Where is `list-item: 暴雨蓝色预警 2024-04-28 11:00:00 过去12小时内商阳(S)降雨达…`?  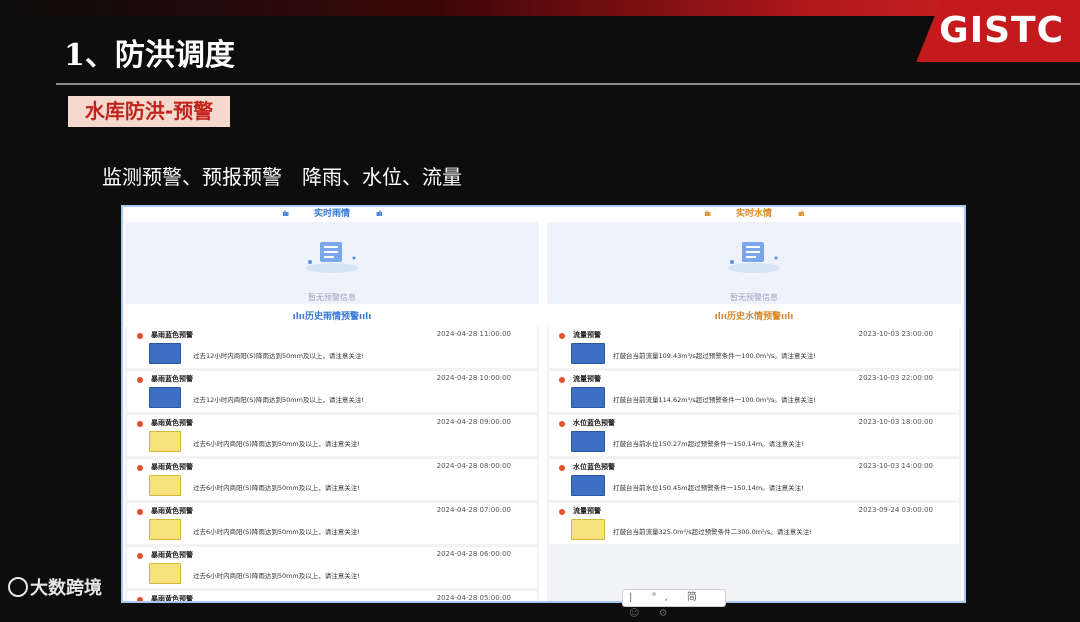
list-item: 暴雨蓝色预警 2024-04-28 11:00:00 过去12小时内商阳(S)降雨达… is located at coordinates (332, 347).